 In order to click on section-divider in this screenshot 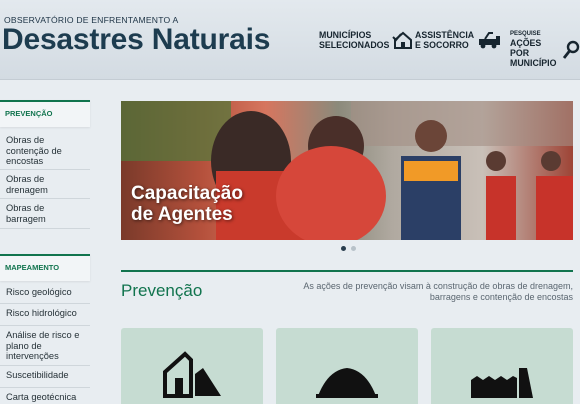, I will do `click(347, 271)`.